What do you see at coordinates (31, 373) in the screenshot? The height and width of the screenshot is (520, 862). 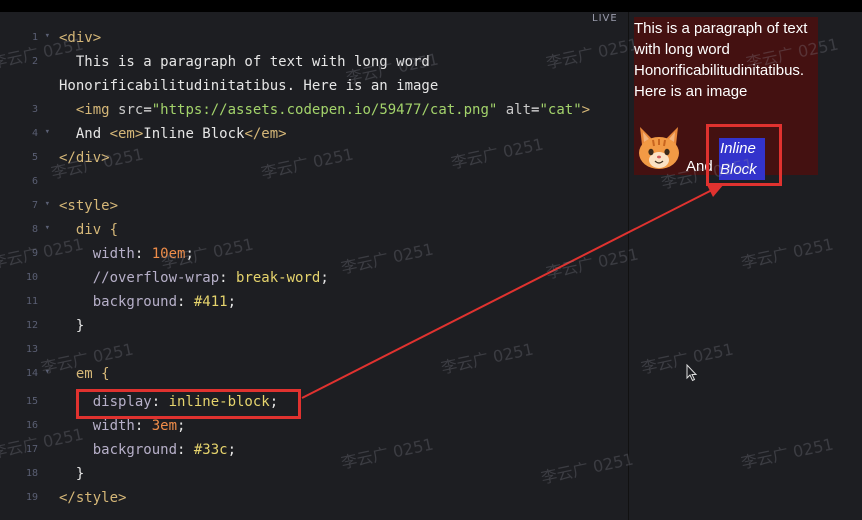 I see `line-number-text: 14` at bounding box center [31, 373].